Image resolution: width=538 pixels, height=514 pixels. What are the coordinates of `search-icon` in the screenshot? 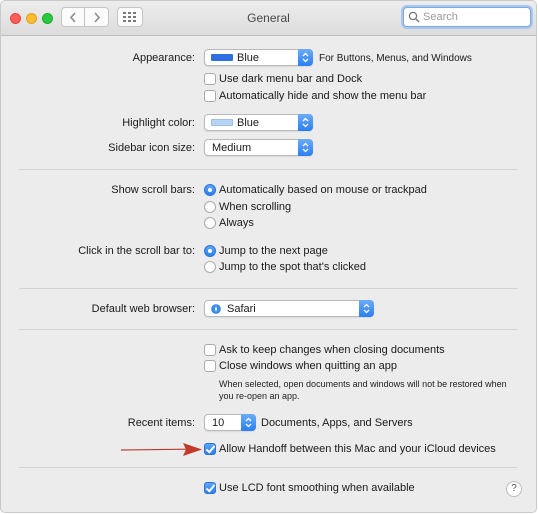 It's located at (414, 17).